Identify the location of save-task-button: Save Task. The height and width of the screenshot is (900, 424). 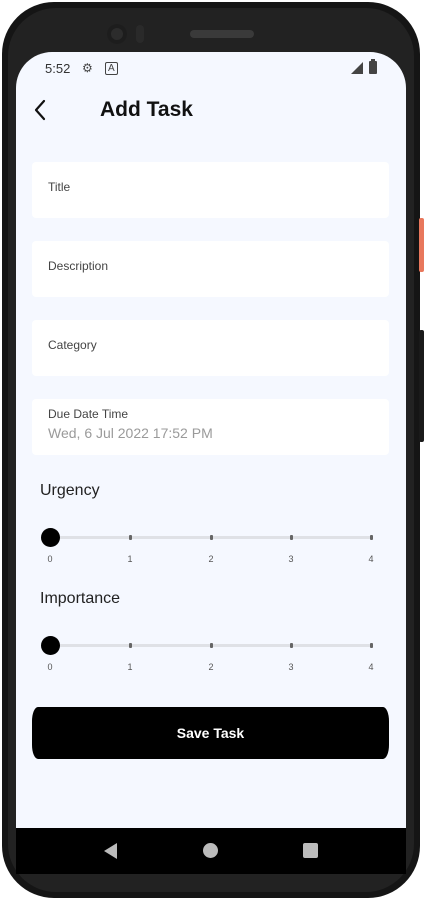
(210, 733).